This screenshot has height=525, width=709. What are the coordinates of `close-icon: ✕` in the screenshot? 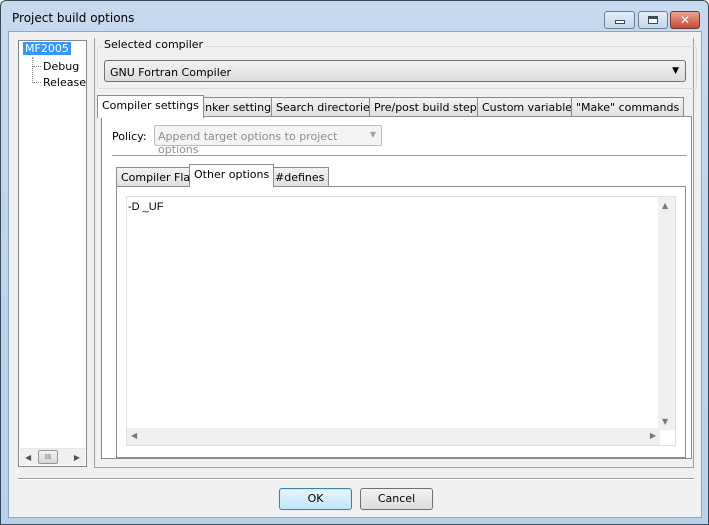 It's located at (685, 20).